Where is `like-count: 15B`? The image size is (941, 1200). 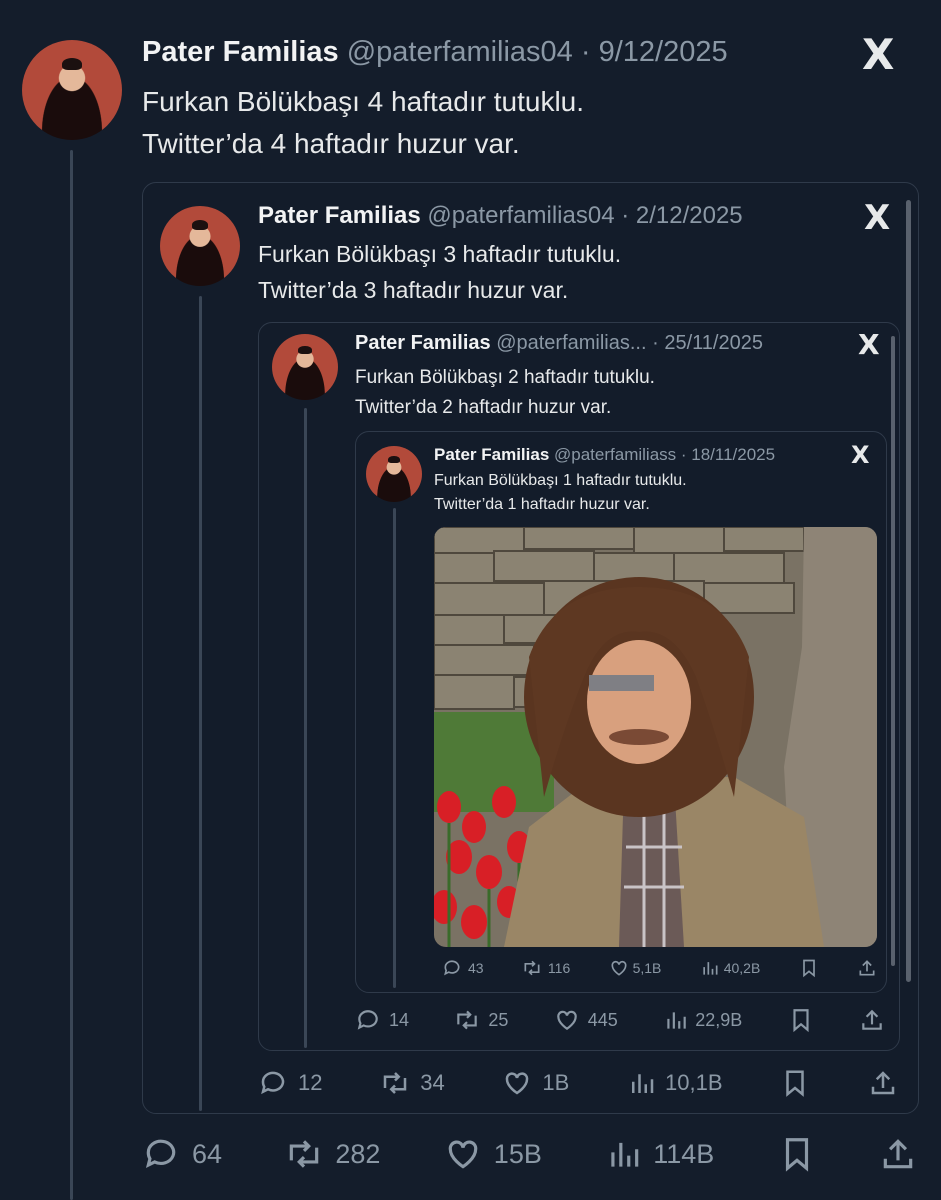 like-count: 15B is located at coordinates (517, 1153).